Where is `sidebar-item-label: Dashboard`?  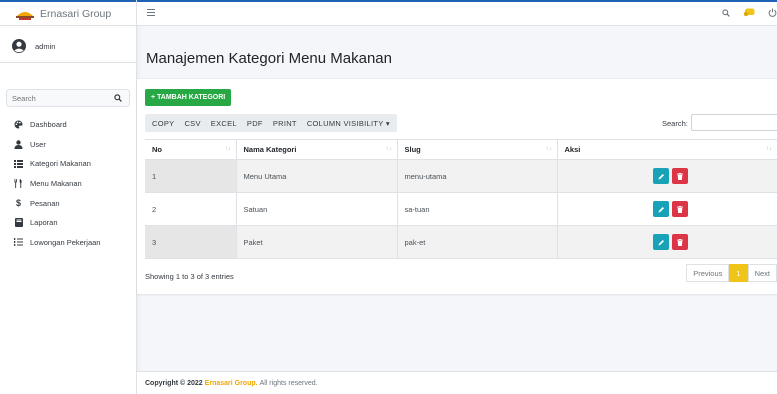
sidebar-item-label: Dashboard is located at coordinates (48, 125).